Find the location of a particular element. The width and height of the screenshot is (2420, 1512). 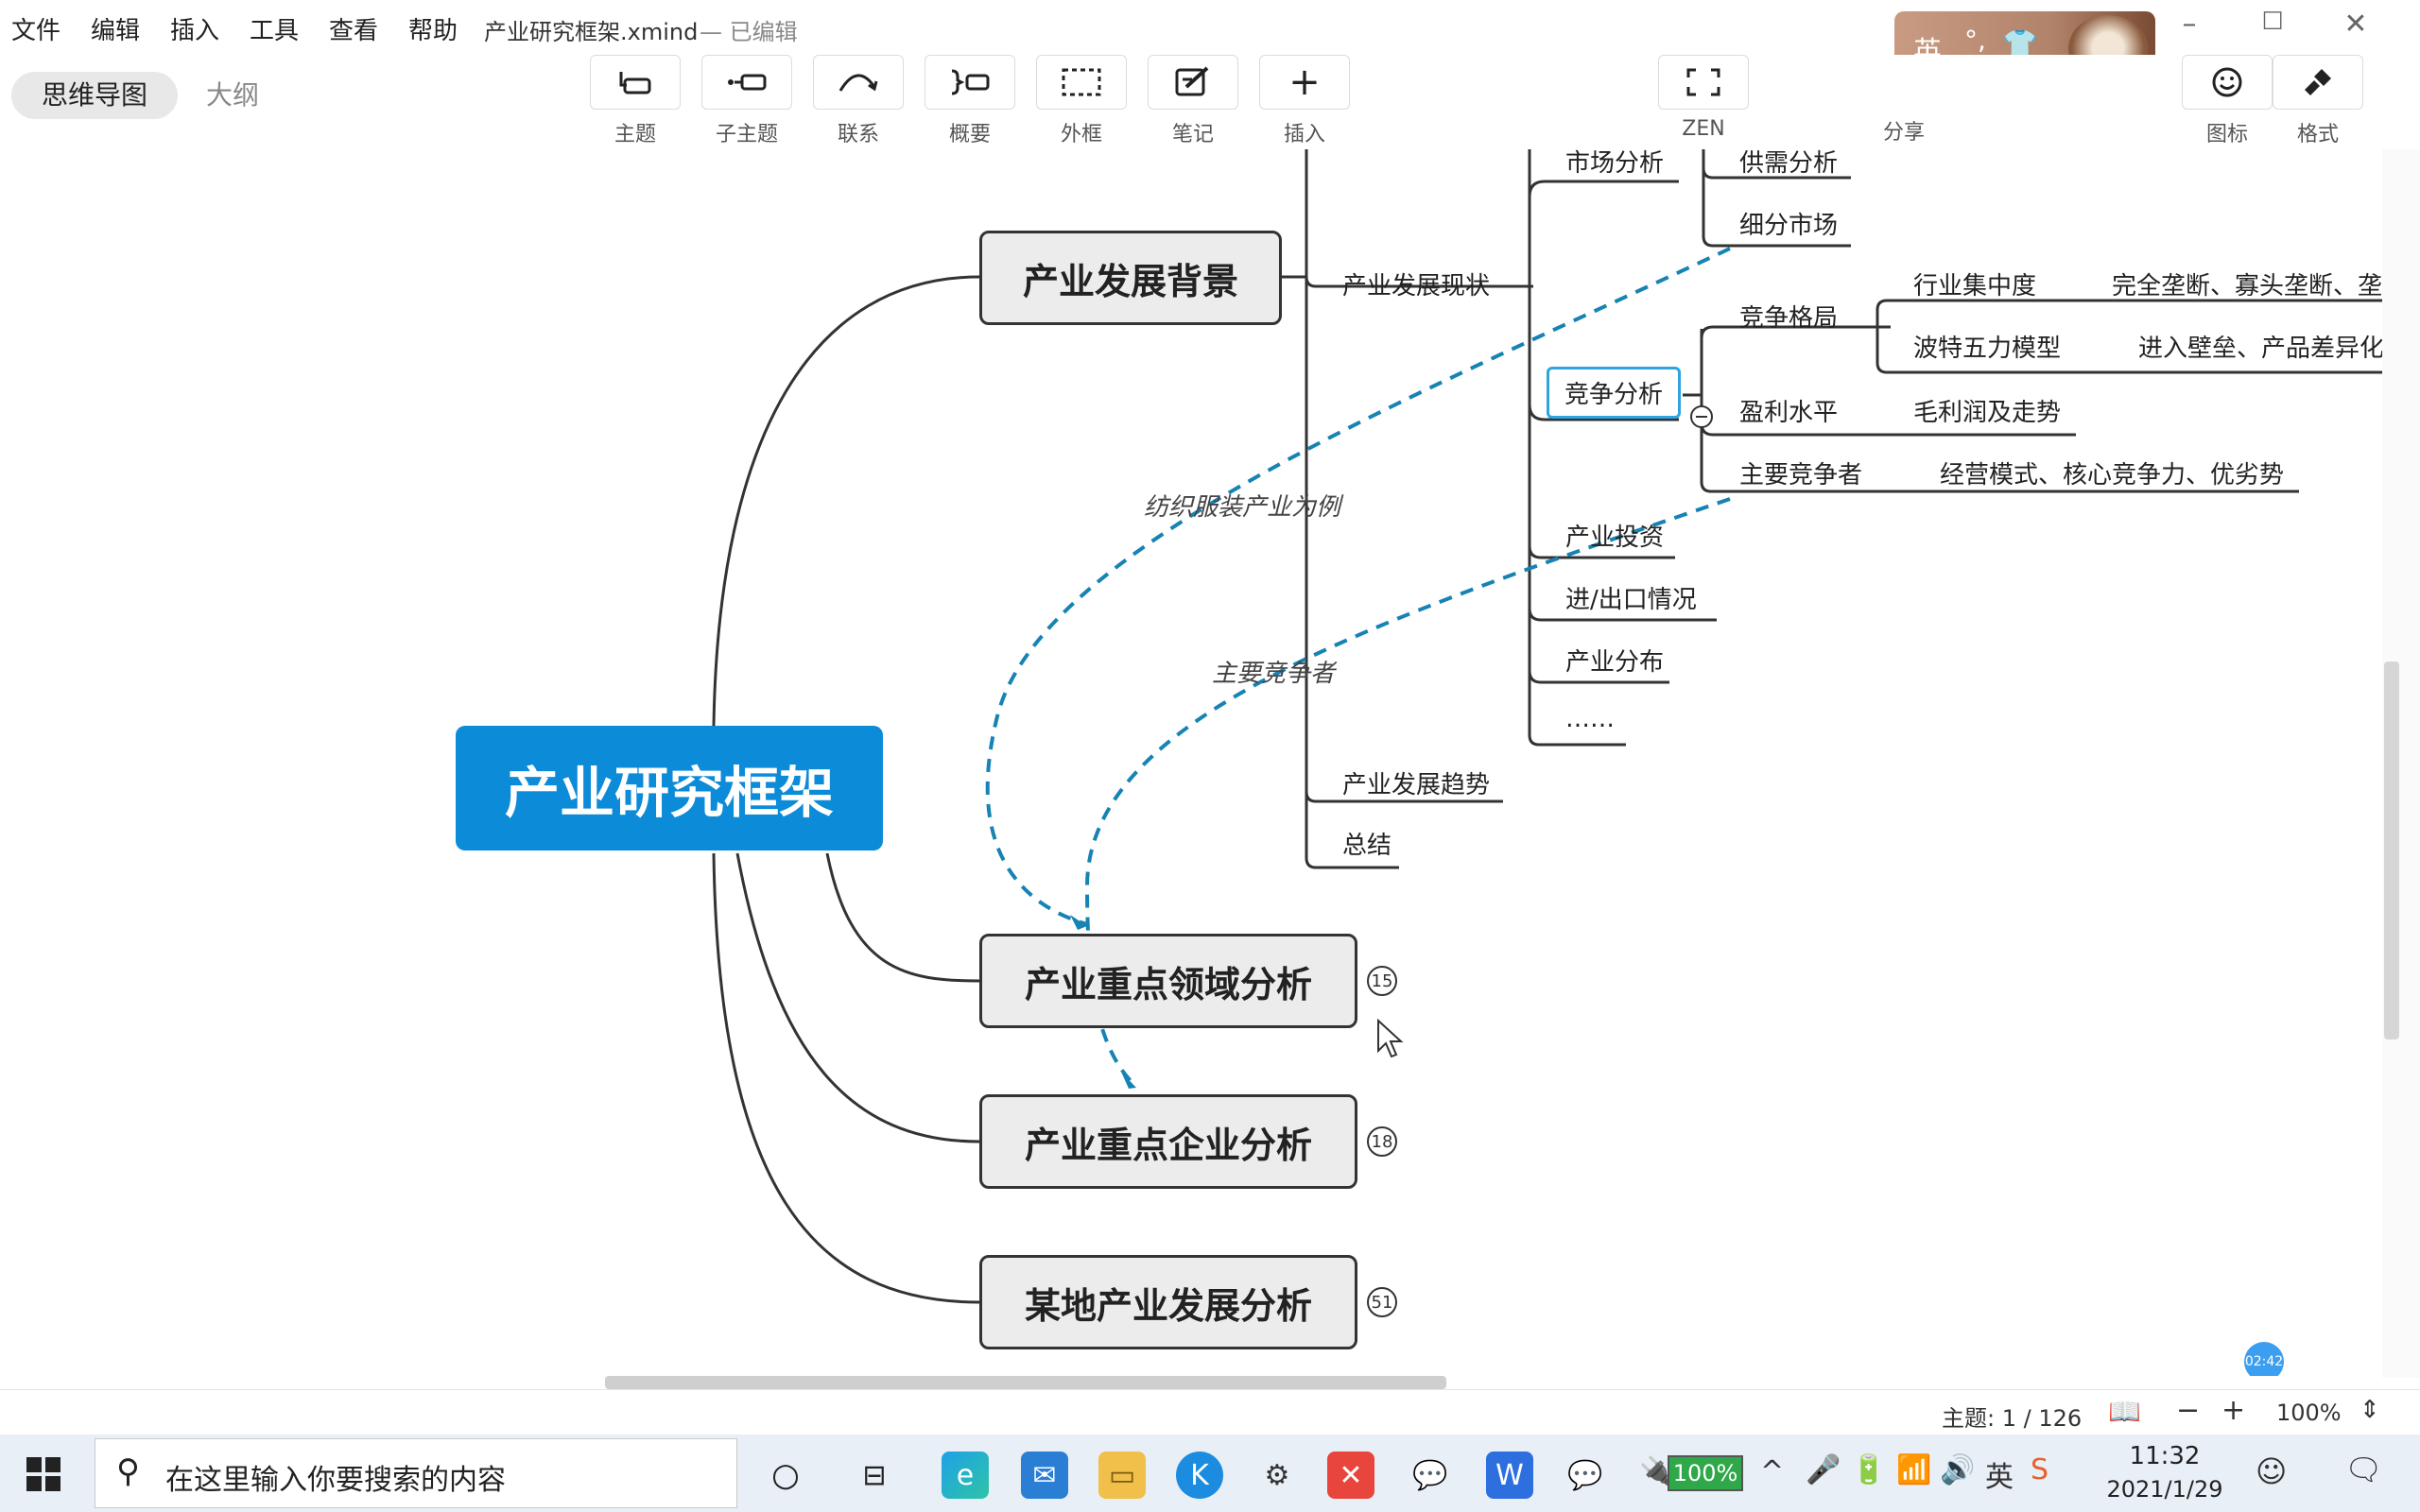

wifi-icon: 📶 is located at coordinates (1914, 1469).